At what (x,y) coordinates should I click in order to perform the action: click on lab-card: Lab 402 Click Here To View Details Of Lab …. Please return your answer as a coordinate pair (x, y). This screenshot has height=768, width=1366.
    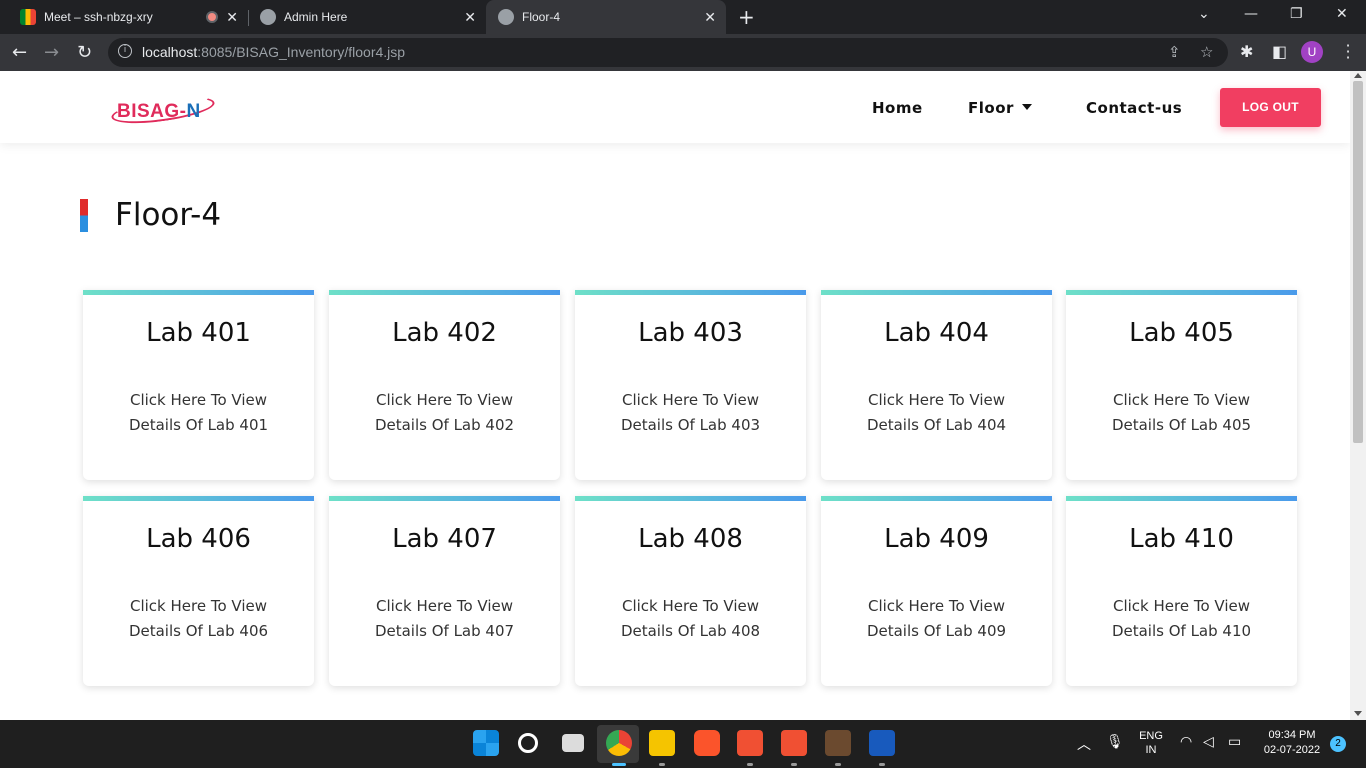
    Looking at the image, I should click on (444, 385).